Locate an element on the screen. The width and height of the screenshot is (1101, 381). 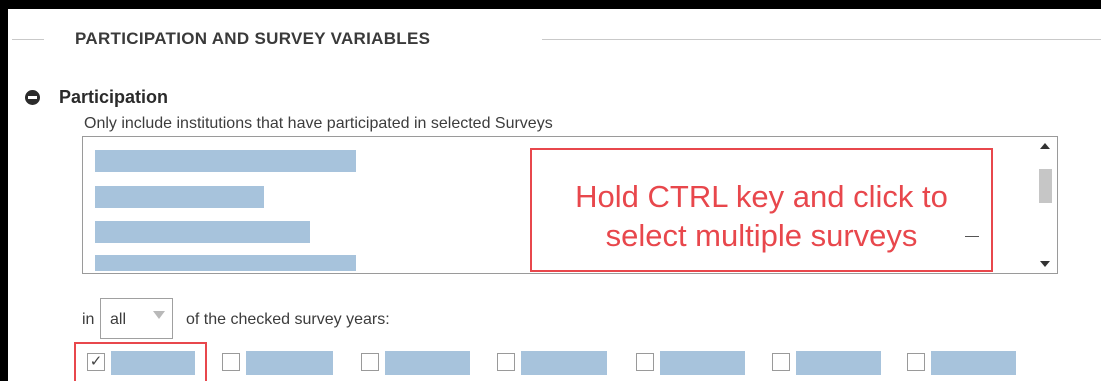
annotation-dash is located at coordinates (972, 236).